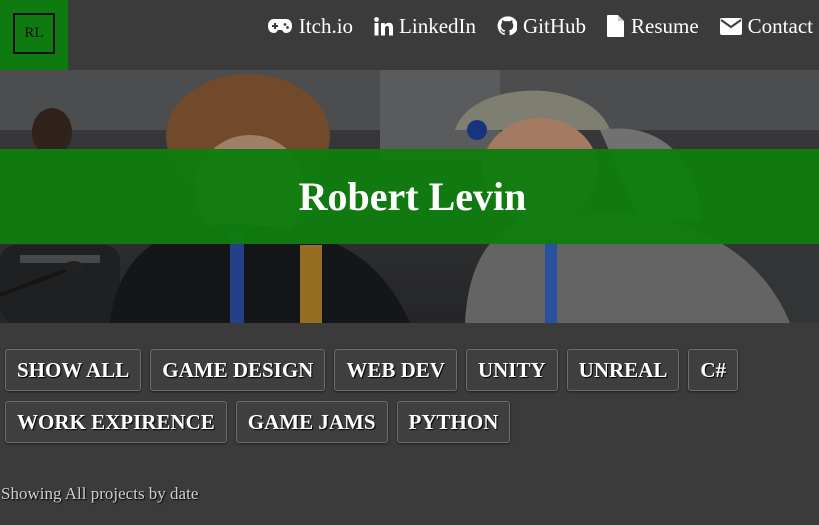 The height and width of the screenshot is (525, 819). Describe the element at coordinates (616, 26) in the screenshot. I see `document-icon` at that location.